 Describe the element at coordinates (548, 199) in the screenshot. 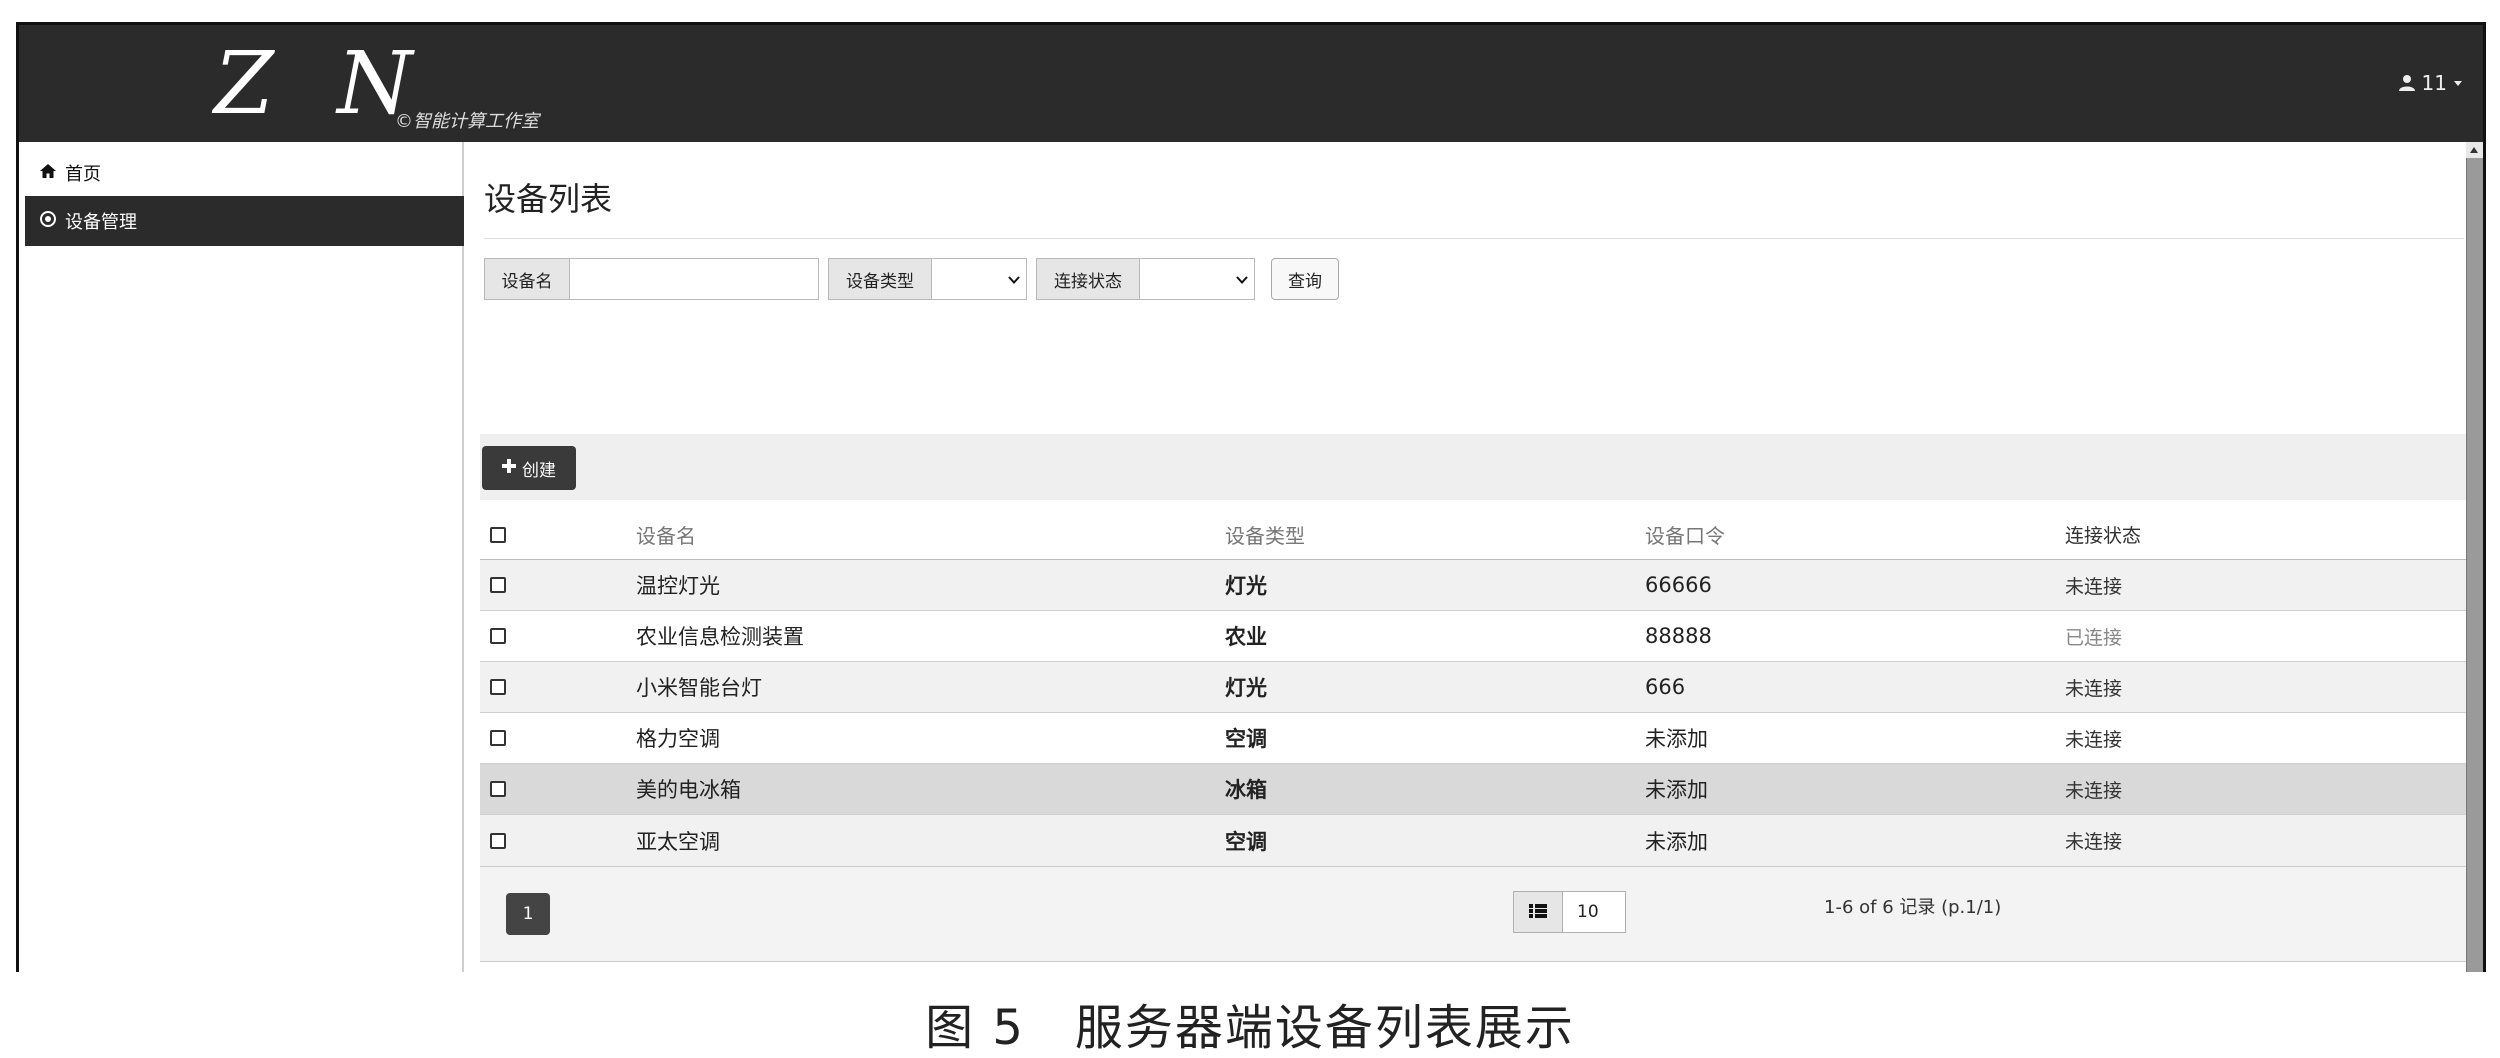

I see `page-title: 设备列表` at that location.